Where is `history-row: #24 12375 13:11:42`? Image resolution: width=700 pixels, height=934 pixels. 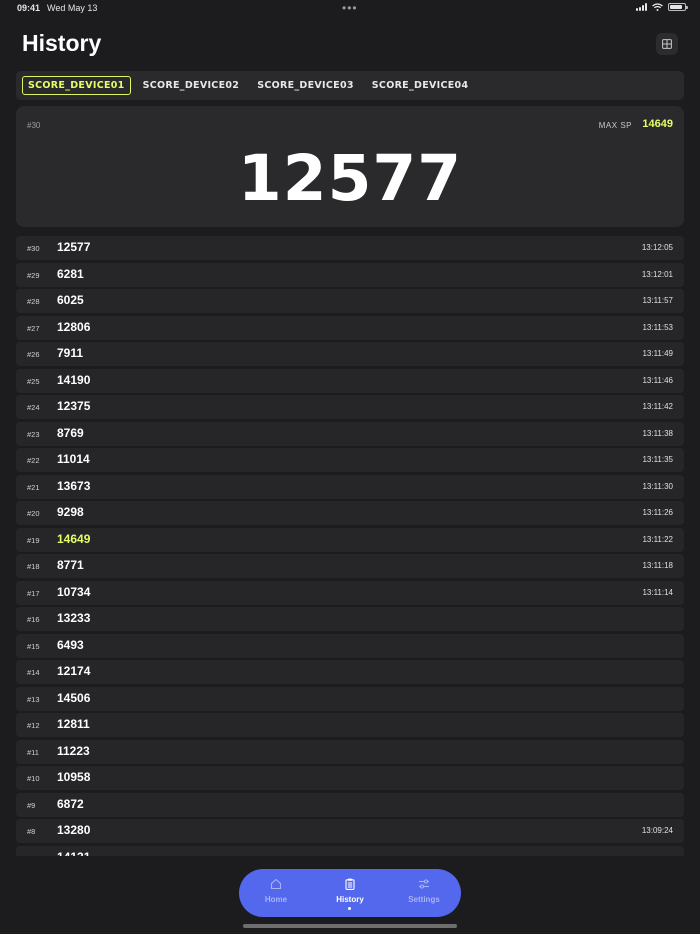
history-row: #24 12375 13:11:42 is located at coordinates (350, 407).